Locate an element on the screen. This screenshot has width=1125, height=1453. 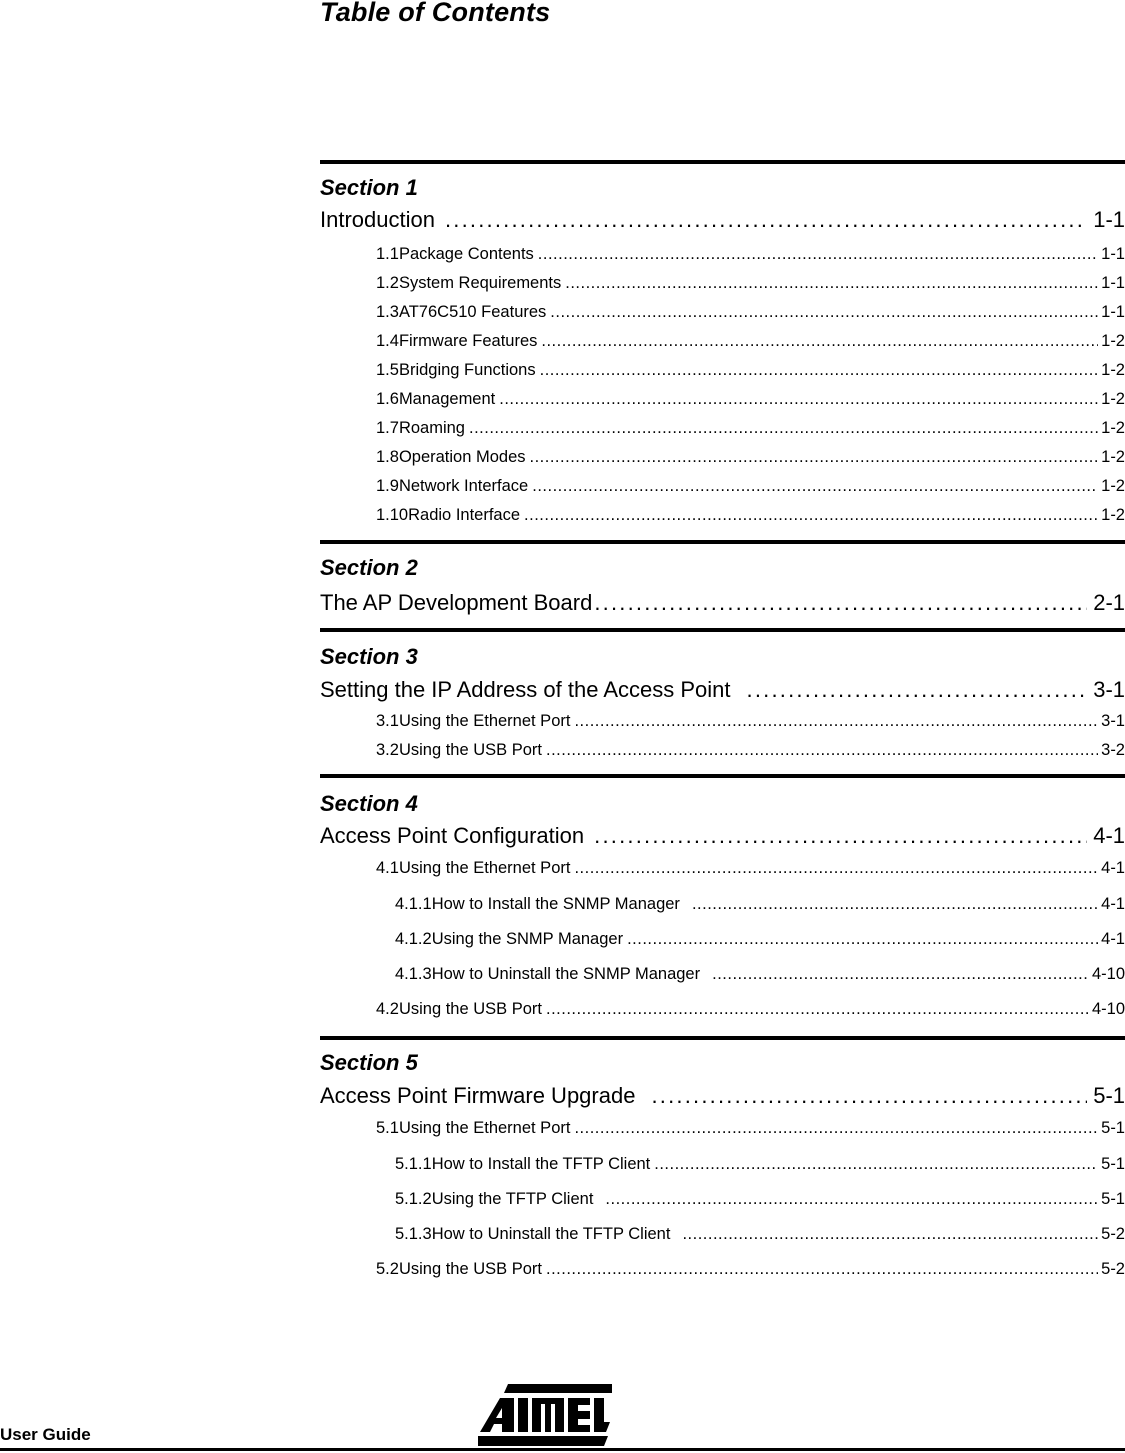
entry-number: 1.6 is located at coordinates (387, 399).